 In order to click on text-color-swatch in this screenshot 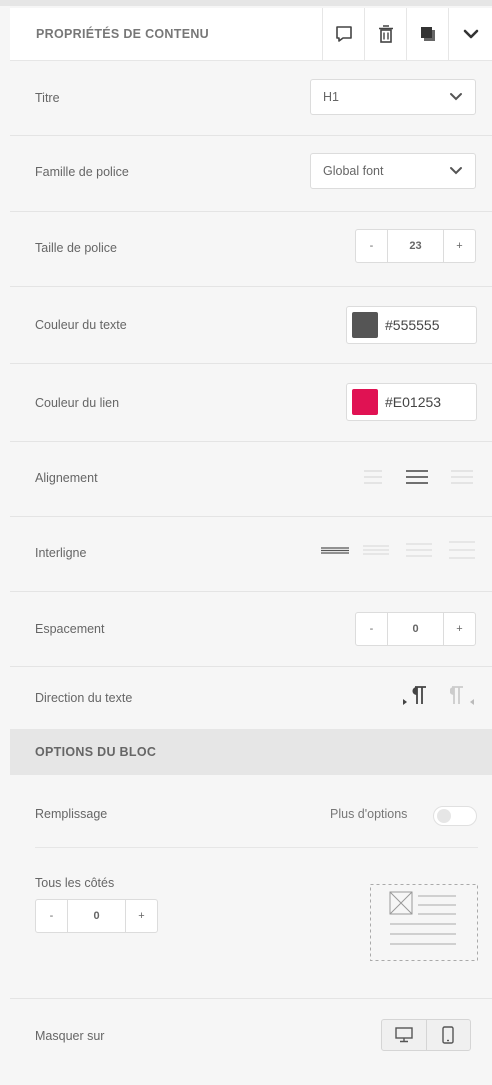, I will do `click(365, 325)`.